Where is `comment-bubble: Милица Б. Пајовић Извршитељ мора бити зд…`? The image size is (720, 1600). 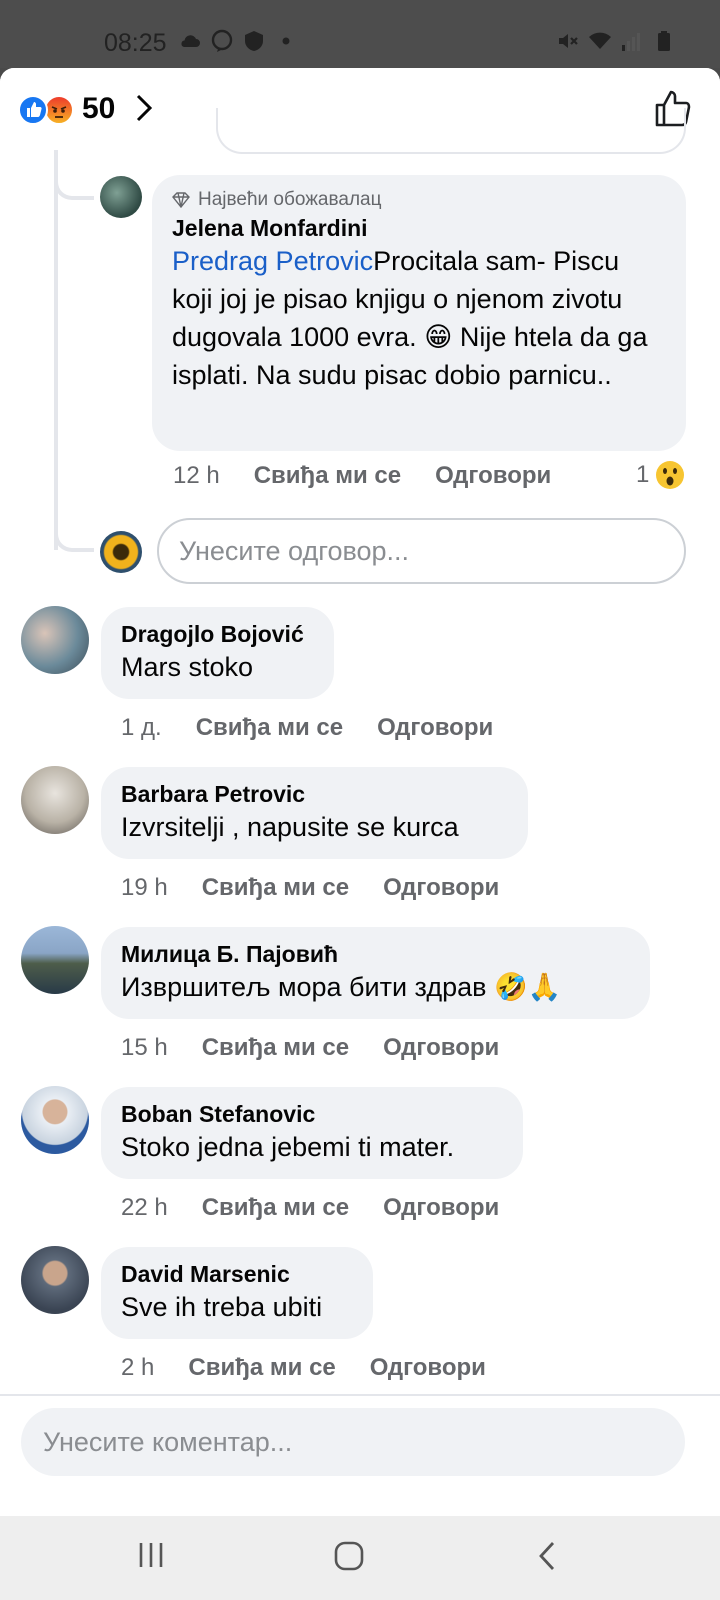
comment-bubble: Милица Б. Пајовић Извршитељ мора бити зд… is located at coordinates (375, 973).